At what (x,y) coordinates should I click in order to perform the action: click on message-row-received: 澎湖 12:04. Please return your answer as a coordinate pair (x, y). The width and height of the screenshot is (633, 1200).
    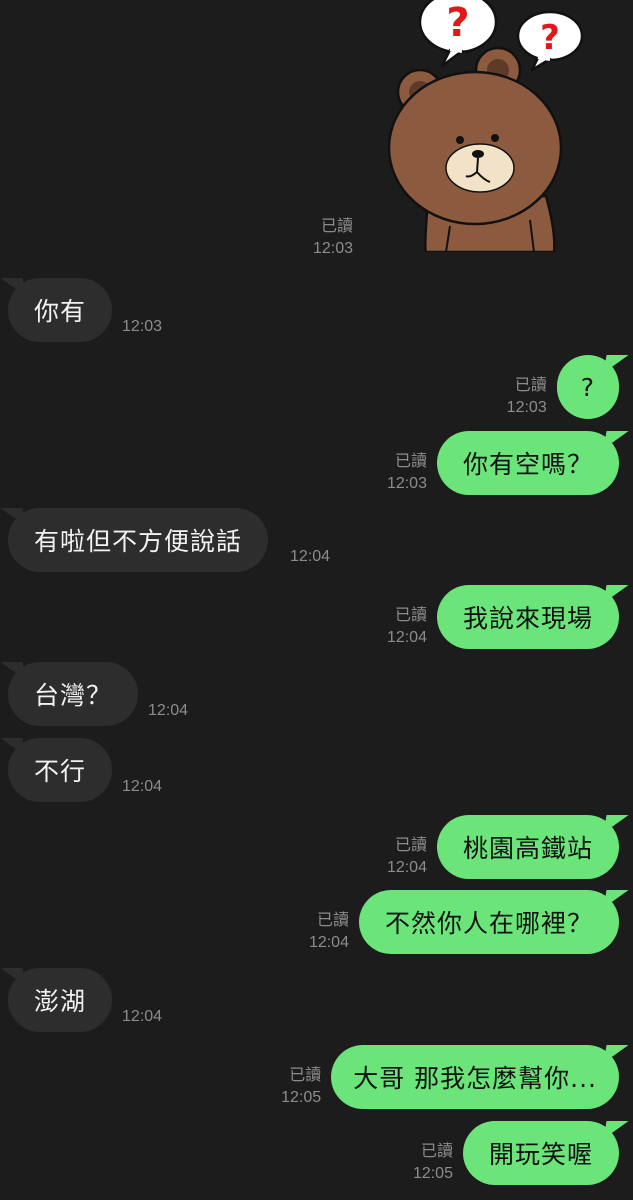
    Looking at the image, I should click on (81, 1000).